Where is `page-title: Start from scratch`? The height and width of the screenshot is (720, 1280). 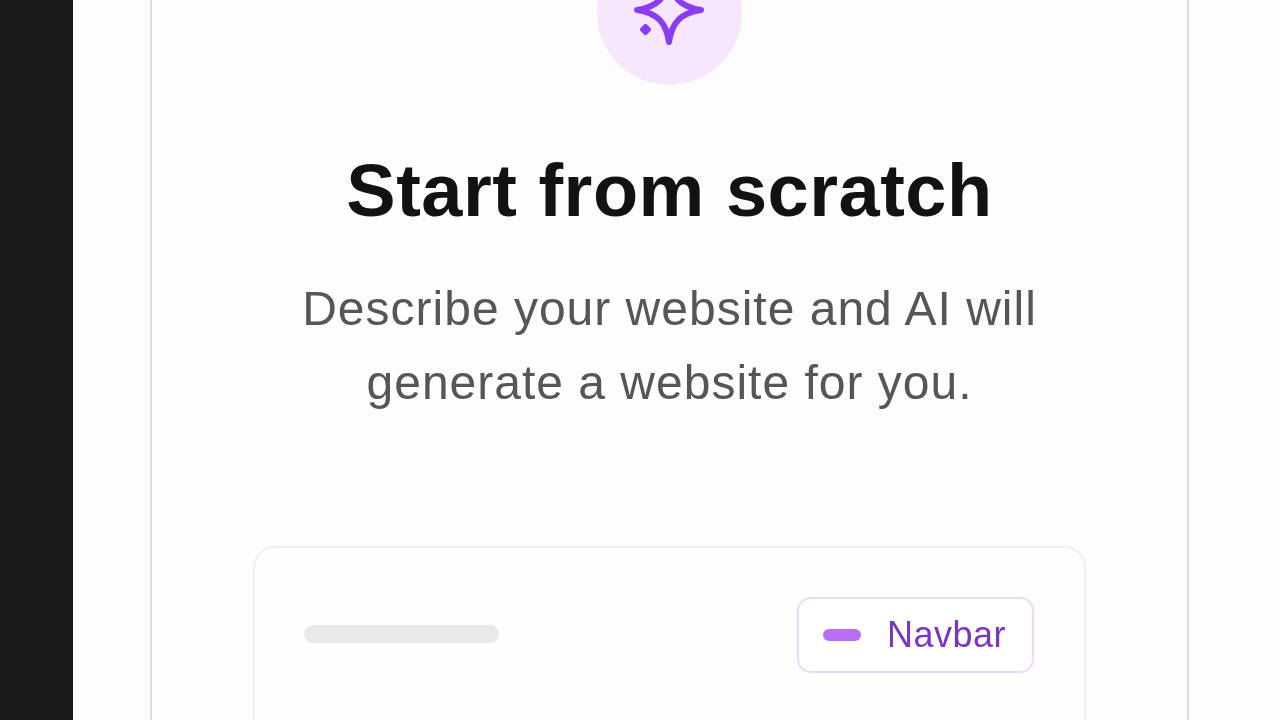
page-title: Start from scratch is located at coordinates (669, 191).